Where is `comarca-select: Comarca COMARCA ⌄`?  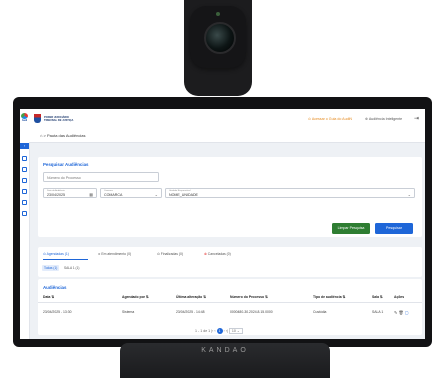
comarca-select: Comarca COMARCA ⌄ is located at coordinates (131, 193).